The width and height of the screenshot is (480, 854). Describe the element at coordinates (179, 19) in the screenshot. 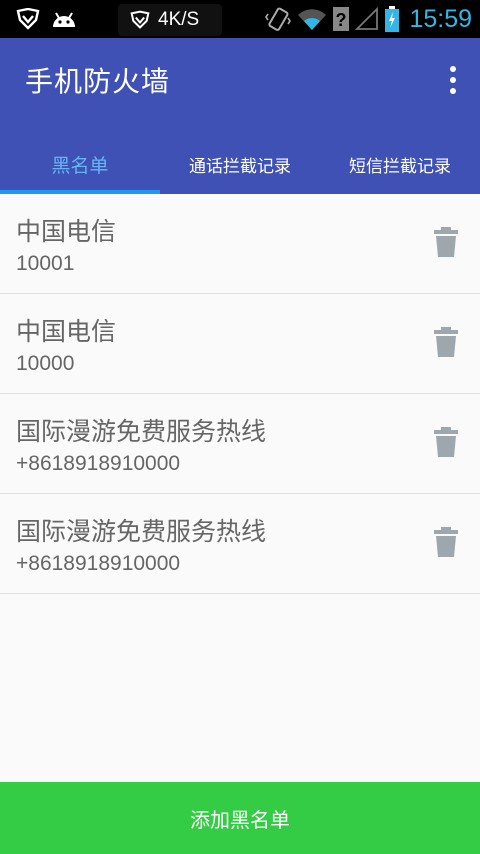

I see `net-speed-text: 4K/S` at that location.